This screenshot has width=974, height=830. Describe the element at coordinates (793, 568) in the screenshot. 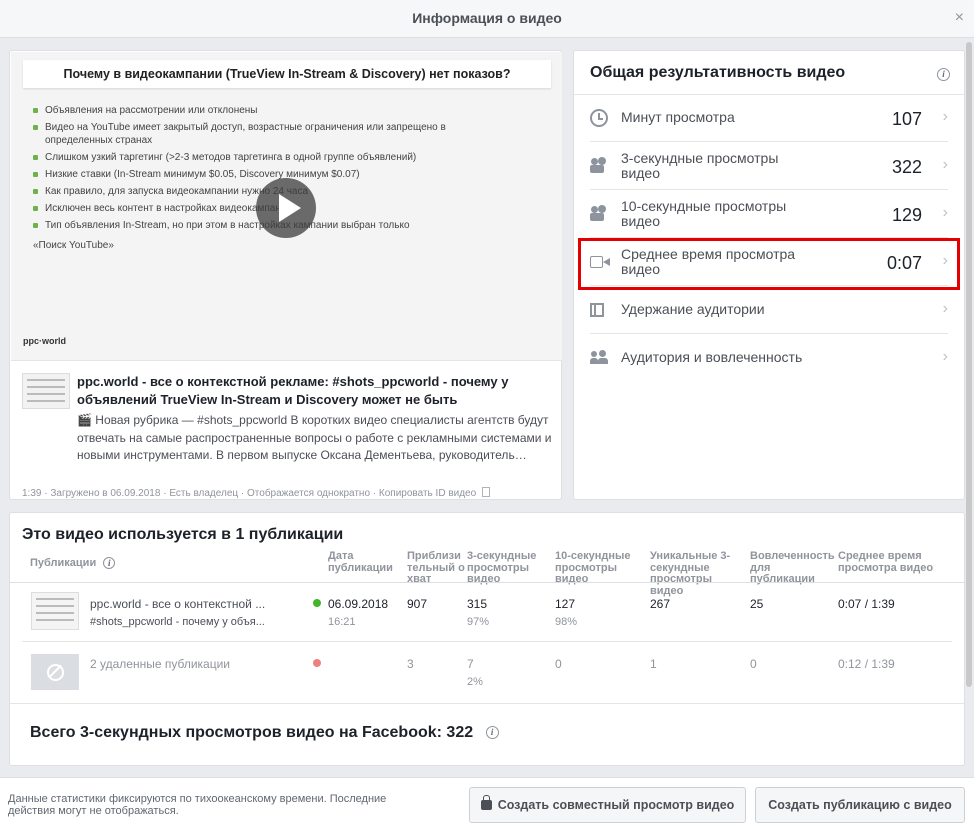

I see `column-header-engagement: Вовлеченность для публикации` at that location.